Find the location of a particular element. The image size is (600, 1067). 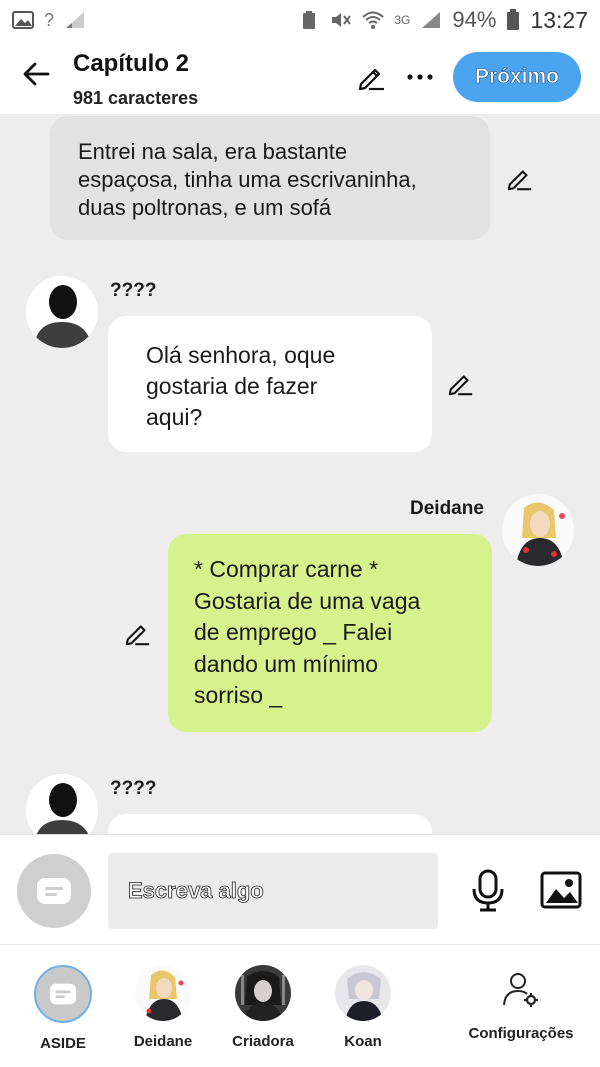

narrator-toggle-button is located at coordinates (54, 891).